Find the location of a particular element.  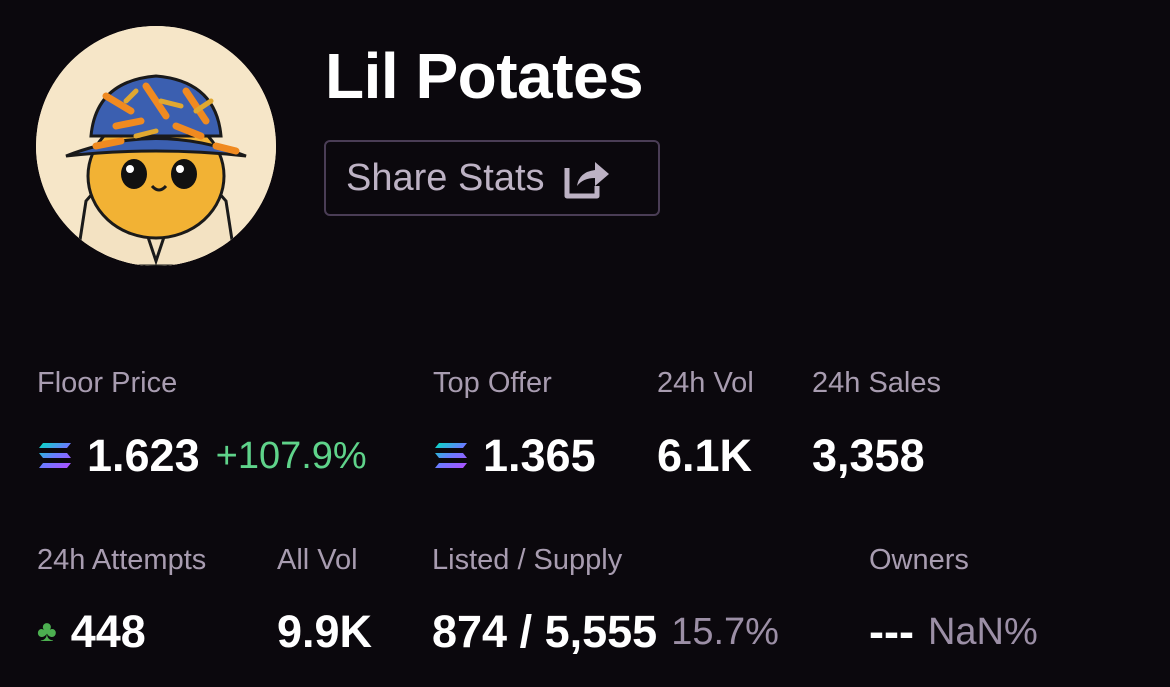

top-offer-value: 1.365 is located at coordinates (514, 456).